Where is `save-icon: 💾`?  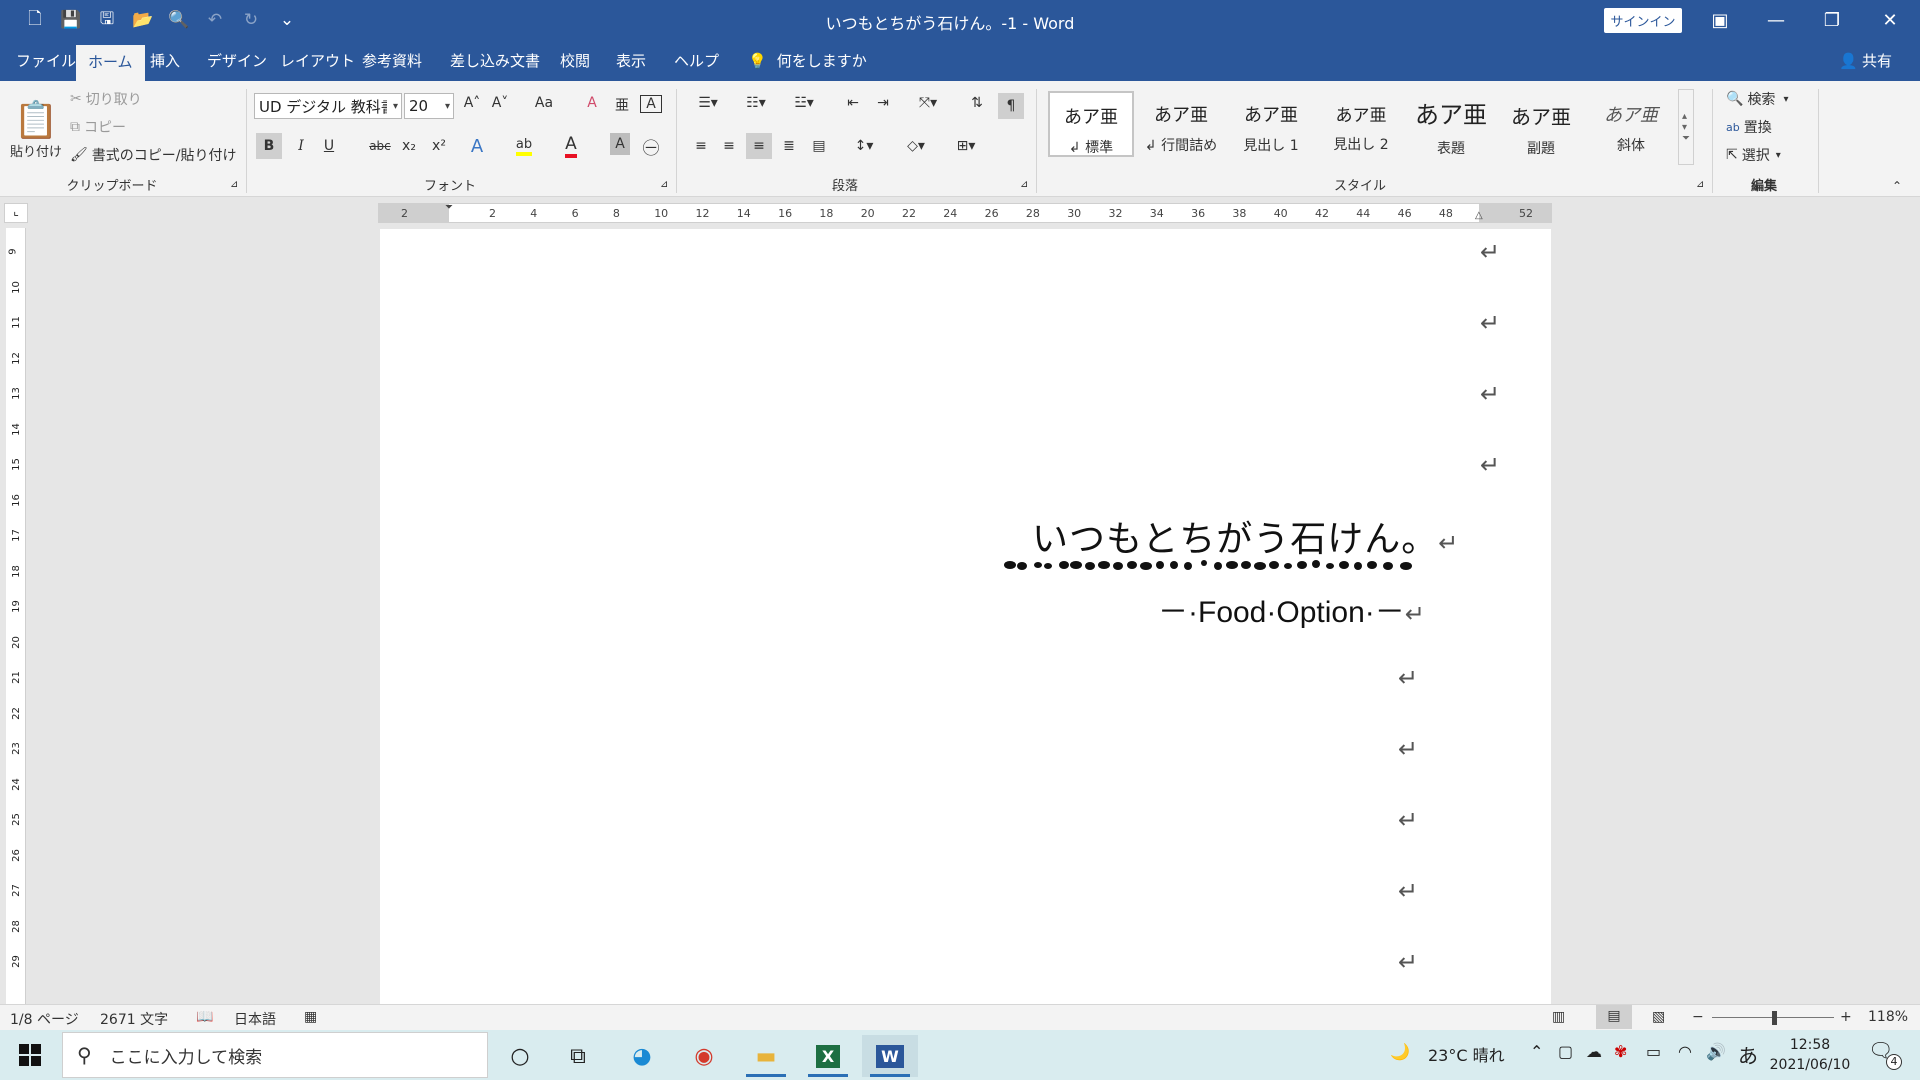 save-icon: 💾 is located at coordinates (71, 20).